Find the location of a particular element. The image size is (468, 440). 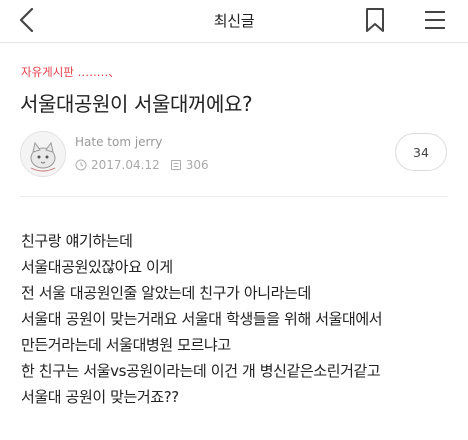

author-avatar is located at coordinates (43, 154).